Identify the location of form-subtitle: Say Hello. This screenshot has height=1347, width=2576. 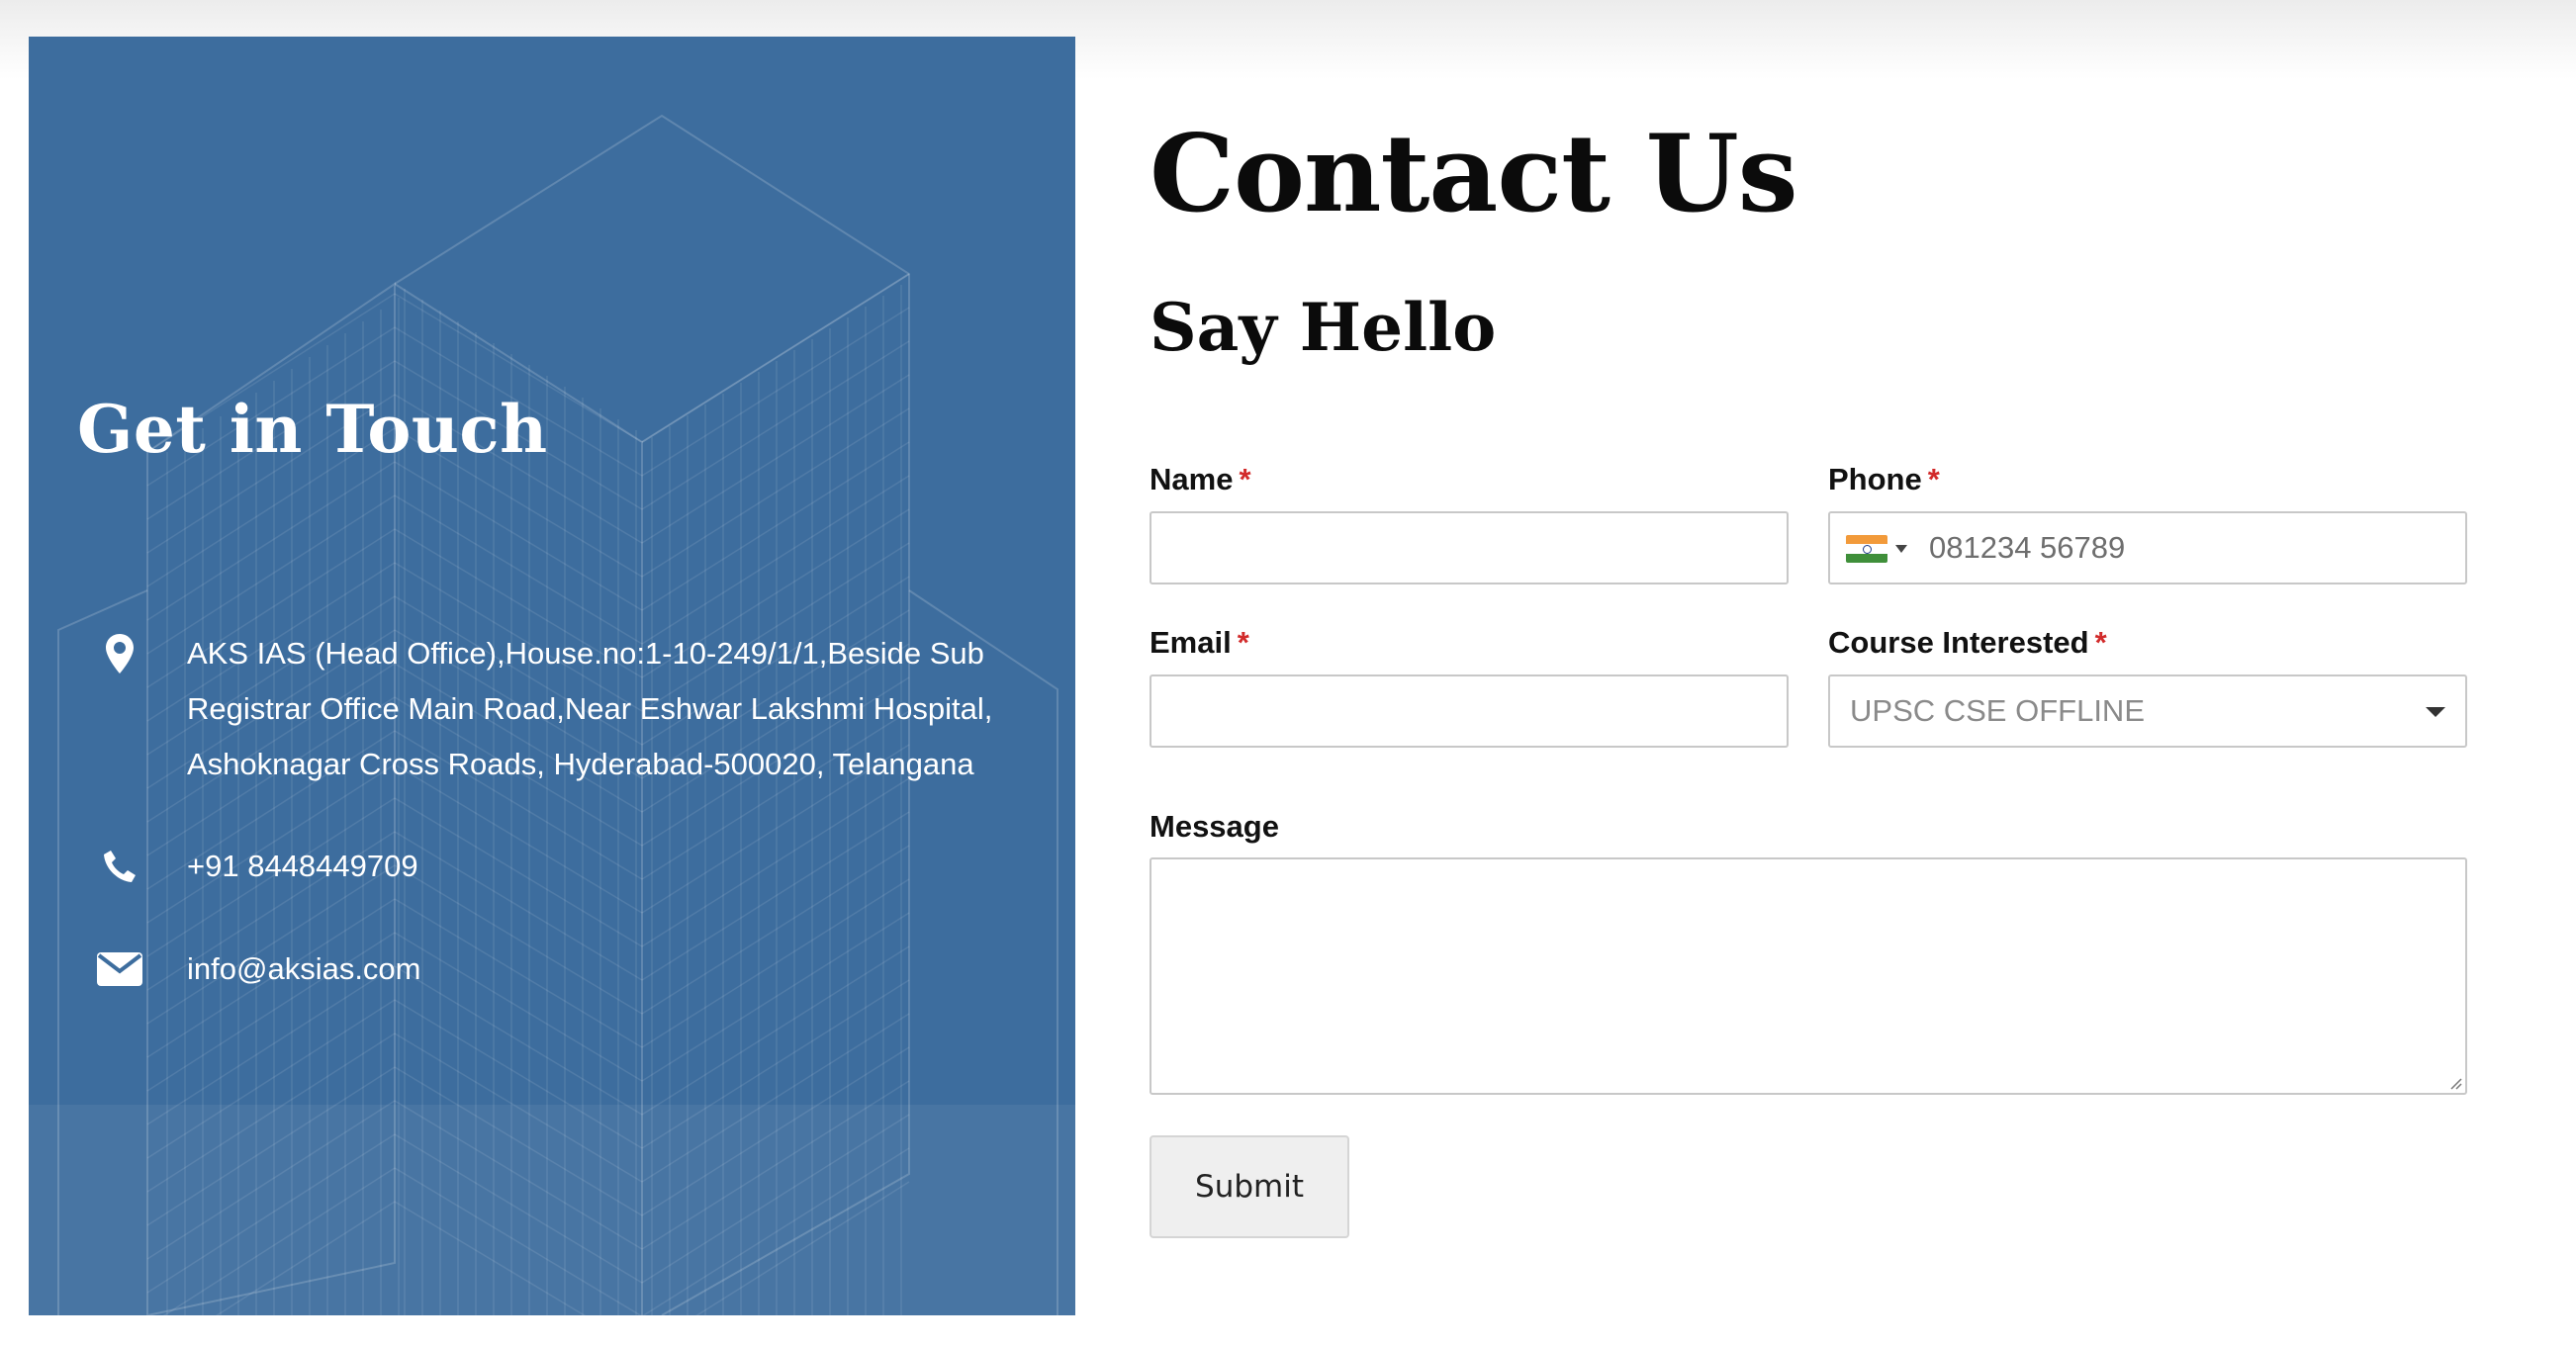
(1323, 328).